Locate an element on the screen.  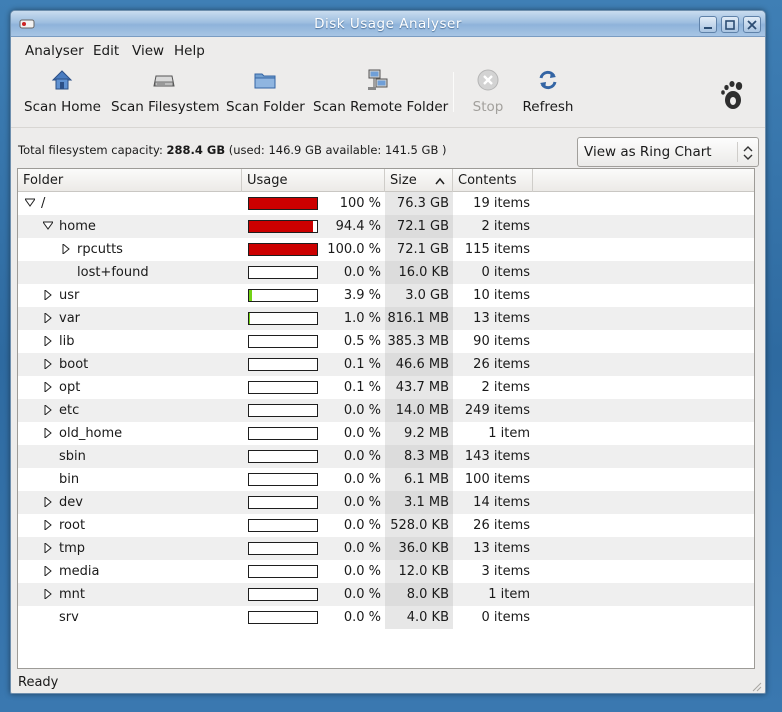
scan-filesystem-label: Scan Filesystem is located at coordinates (165, 107).